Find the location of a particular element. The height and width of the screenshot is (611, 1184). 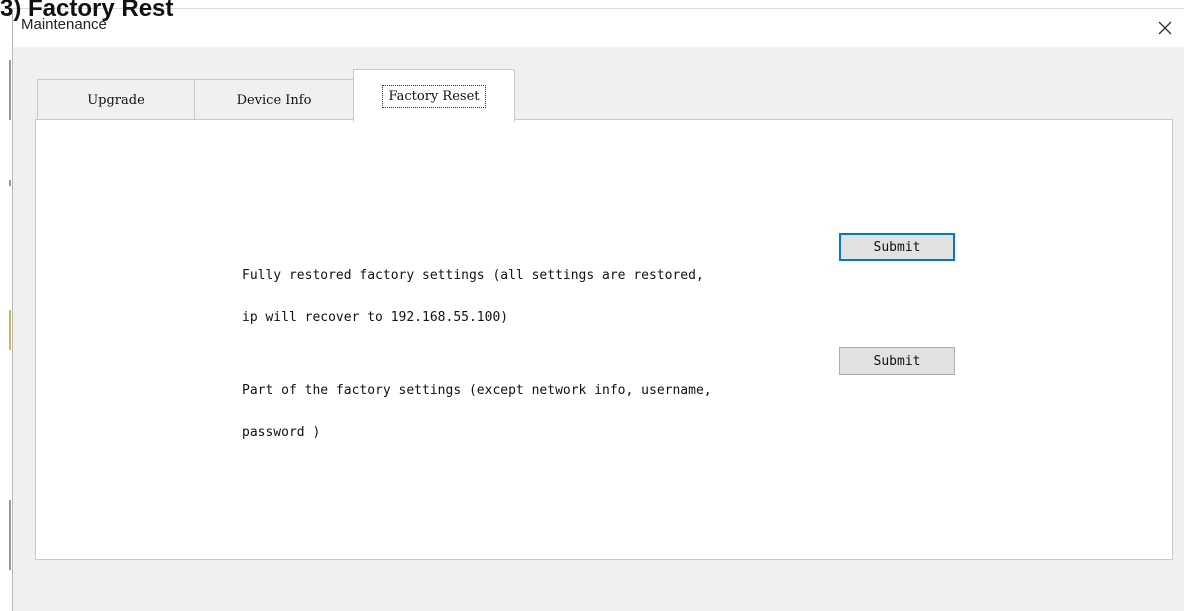

tab-label: Device Info is located at coordinates (274, 100).